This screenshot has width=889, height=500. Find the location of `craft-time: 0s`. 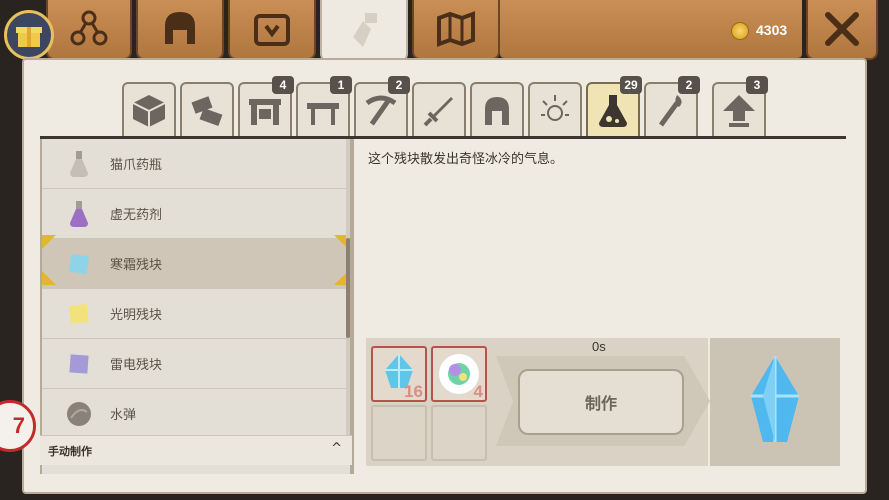

craft-time: 0s is located at coordinates (599, 346).